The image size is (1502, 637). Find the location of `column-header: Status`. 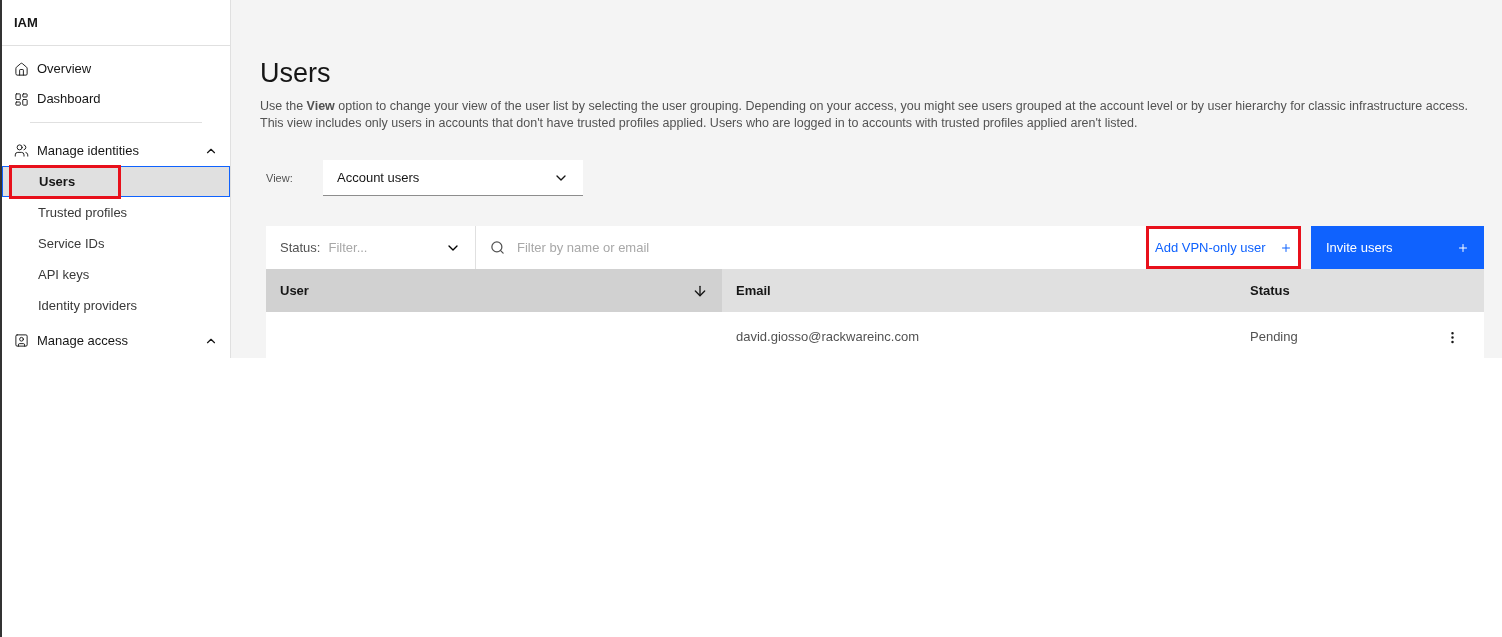

column-header: Status is located at coordinates (1360, 290).